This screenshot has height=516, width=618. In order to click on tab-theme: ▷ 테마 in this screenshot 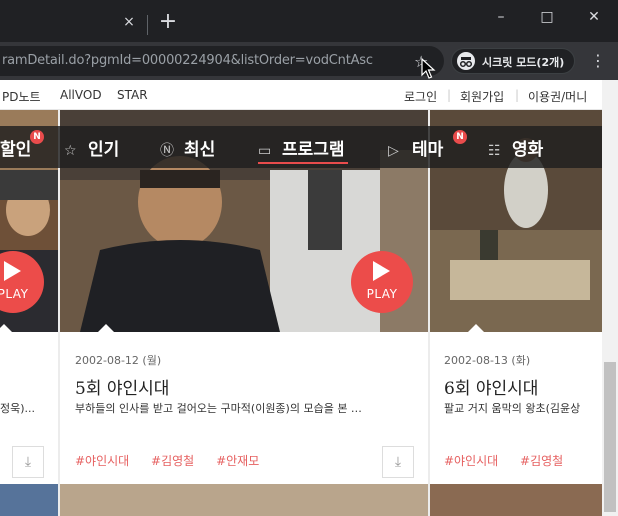, I will do `click(415, 147)`.